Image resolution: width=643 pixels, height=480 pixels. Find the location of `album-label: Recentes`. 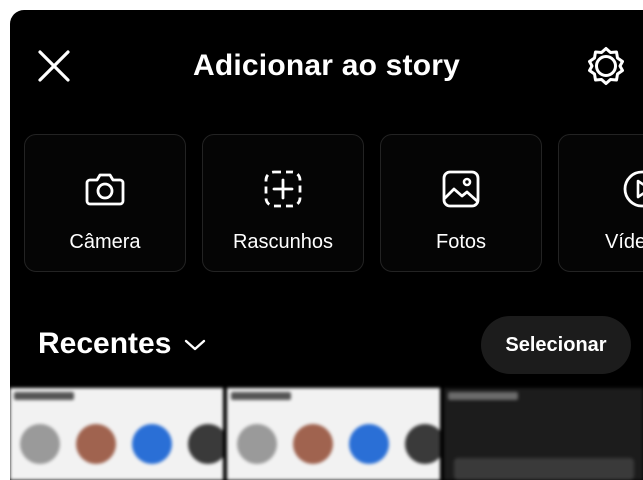

album-label: Recentes is located at coordinates (105, 343).